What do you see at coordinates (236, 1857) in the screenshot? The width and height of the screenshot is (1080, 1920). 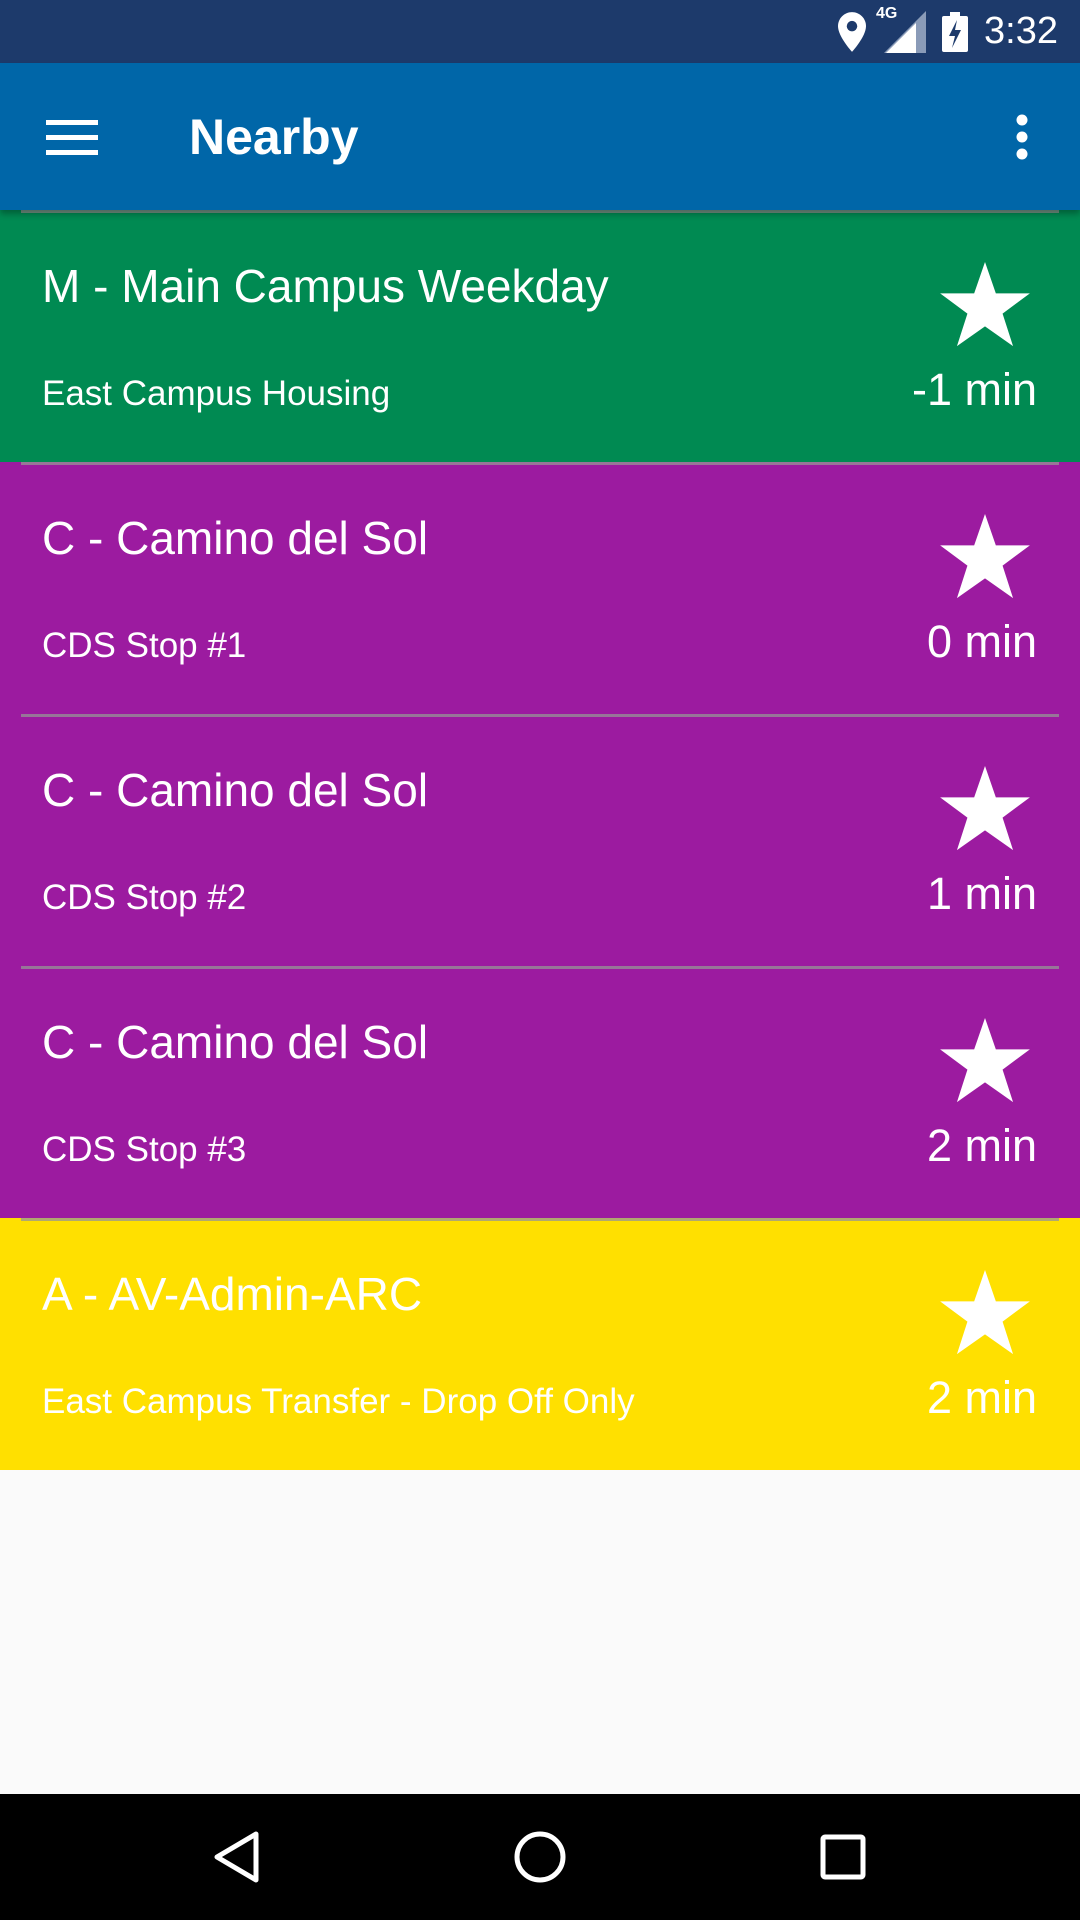 I see `back-icon` at bounding box center [236, 1857].